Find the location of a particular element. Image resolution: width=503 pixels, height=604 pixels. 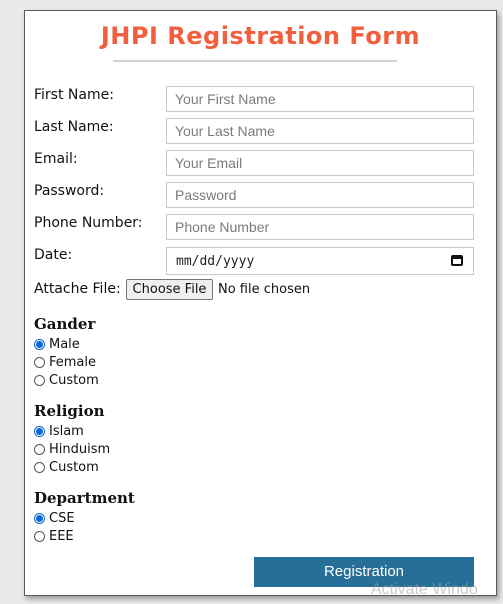

choose-file-button: Choose File is located at coordinates (169, 289).